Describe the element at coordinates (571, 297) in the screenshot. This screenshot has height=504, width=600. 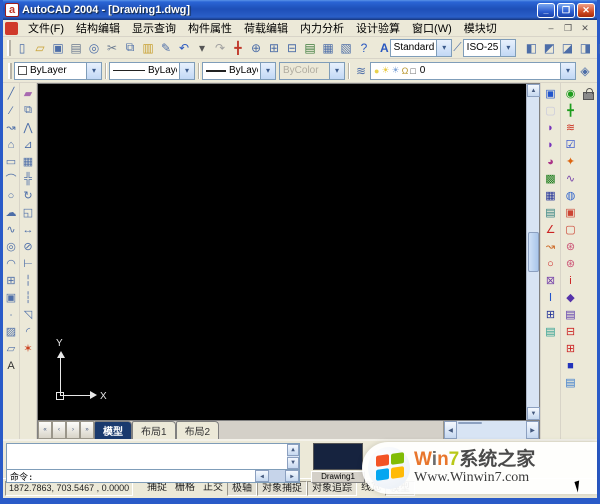
I see `boot-purple-icon: ◆` at that location.